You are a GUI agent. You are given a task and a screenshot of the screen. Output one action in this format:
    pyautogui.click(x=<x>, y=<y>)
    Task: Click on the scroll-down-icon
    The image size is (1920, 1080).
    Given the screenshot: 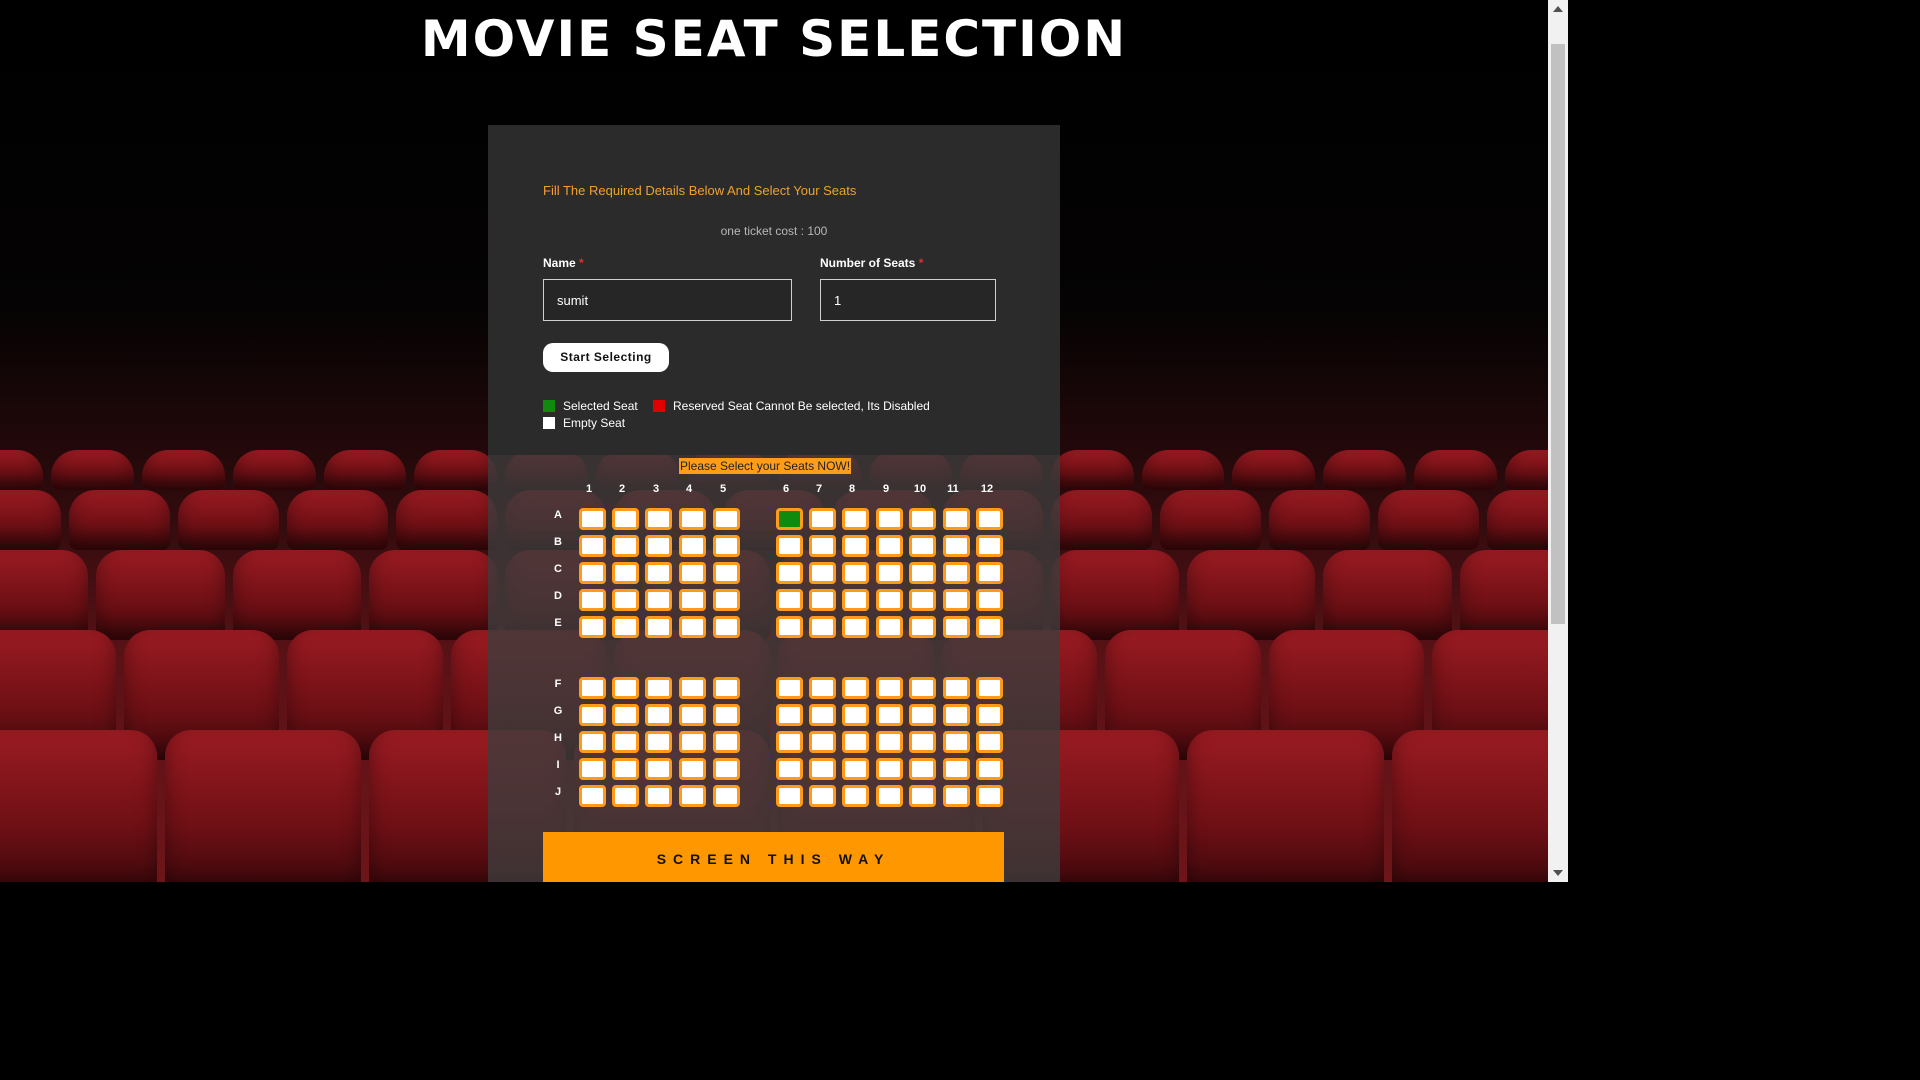 What is the action you would take?
    pyautogui.click(x=1558, y=873)
    